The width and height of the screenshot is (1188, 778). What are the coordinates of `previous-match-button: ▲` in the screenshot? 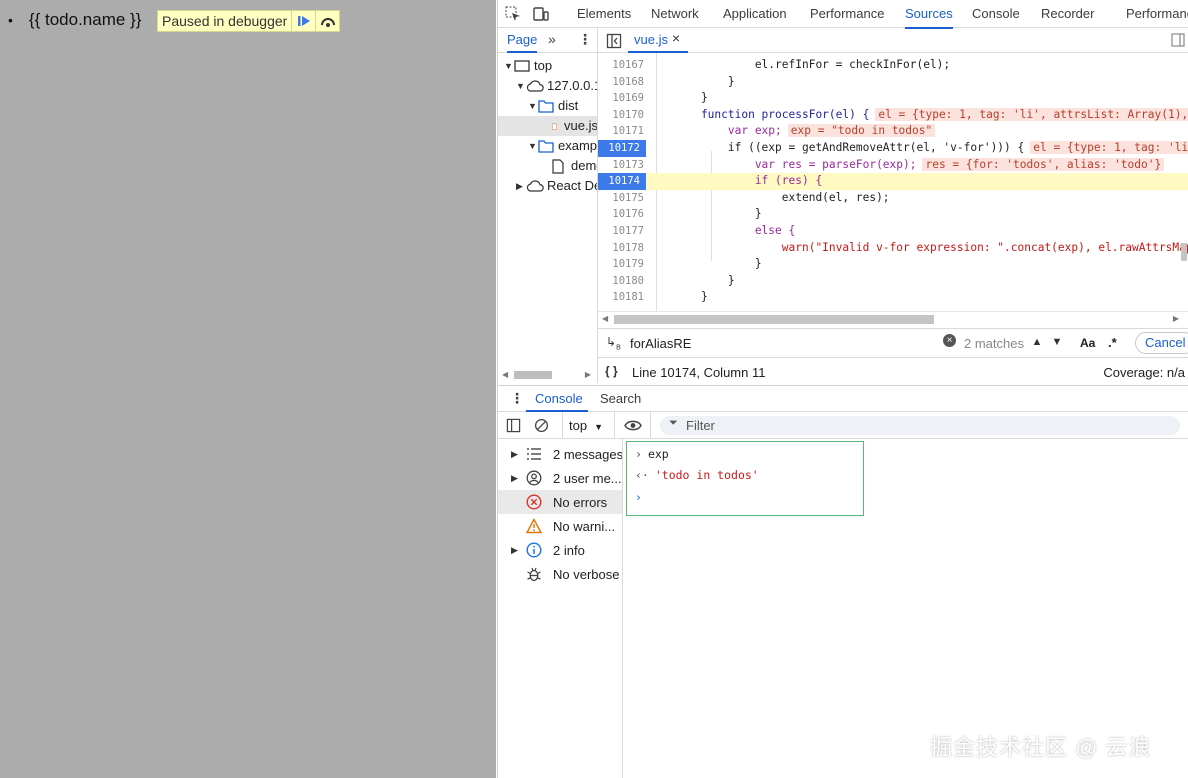 It's located at (1037, 342).